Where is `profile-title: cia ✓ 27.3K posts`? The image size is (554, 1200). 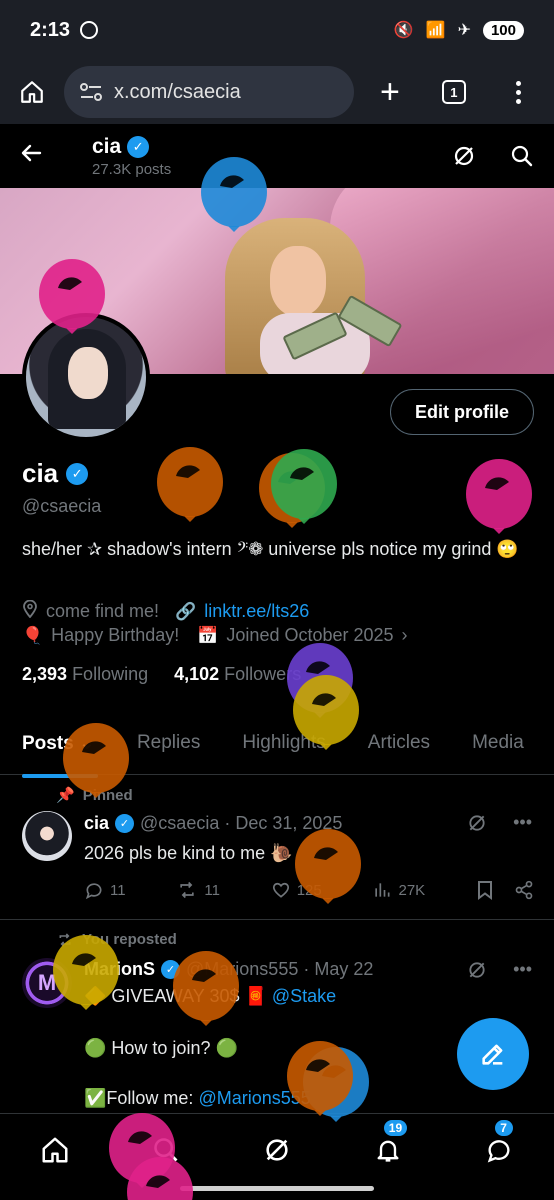 profile-title: cia ✓ 27.3K posts is located at coordinates (131, 156).